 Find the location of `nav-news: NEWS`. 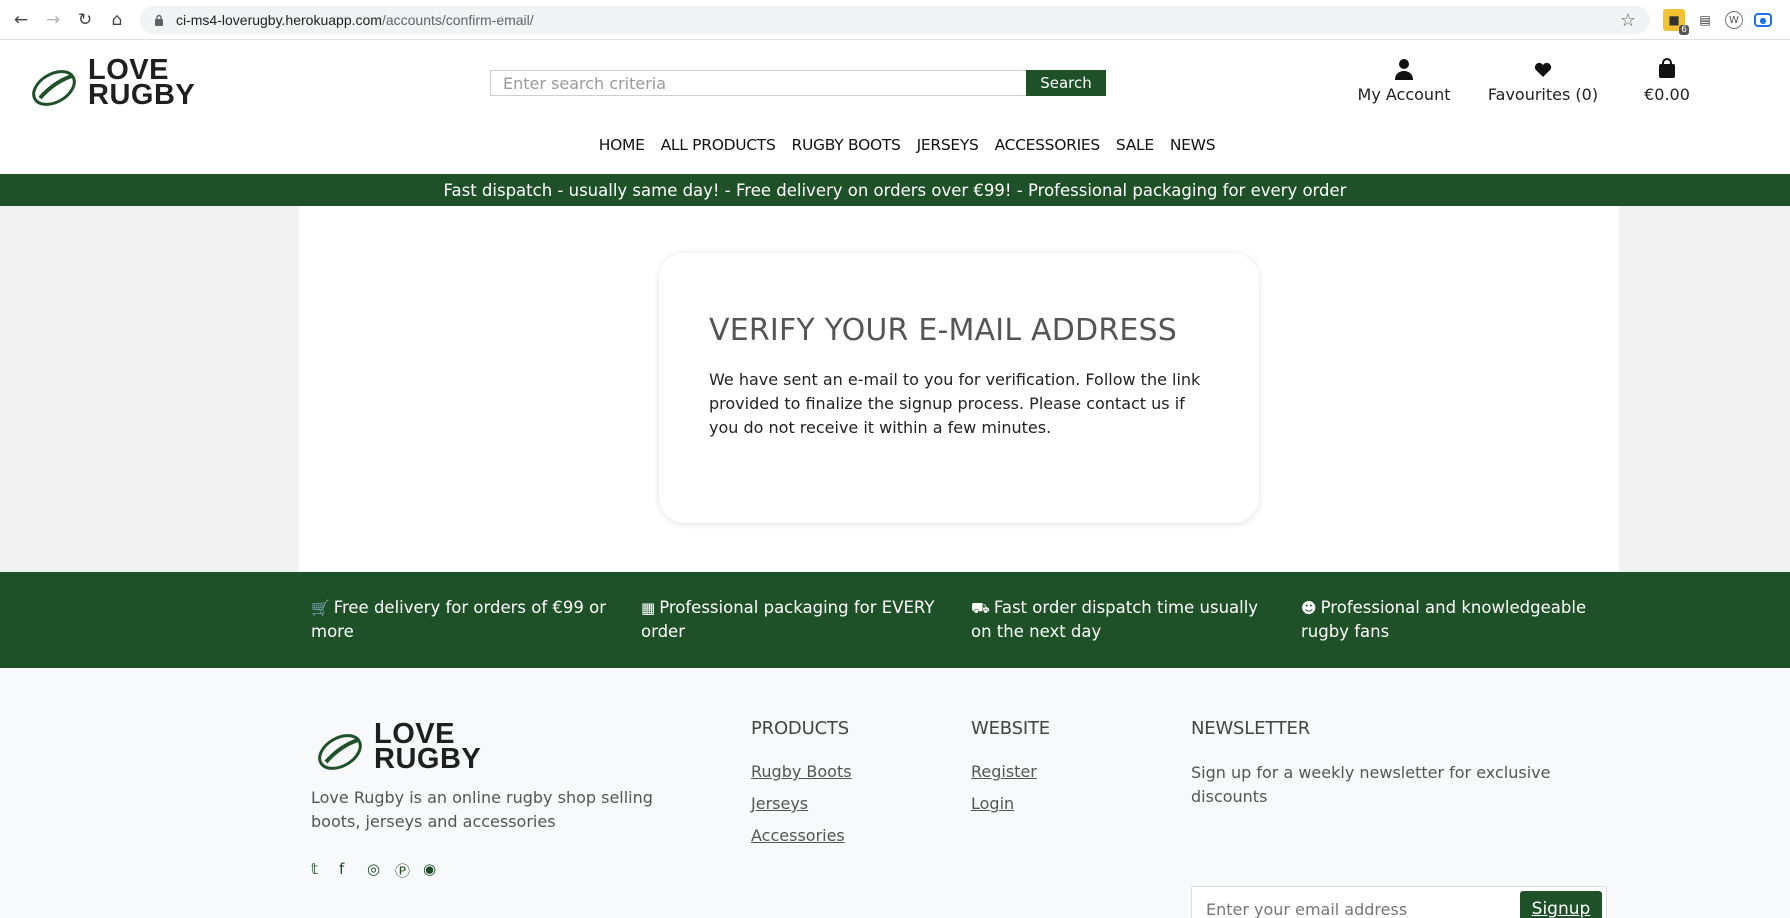

nav-news: NEWS is located at coordinates (1193, 145).